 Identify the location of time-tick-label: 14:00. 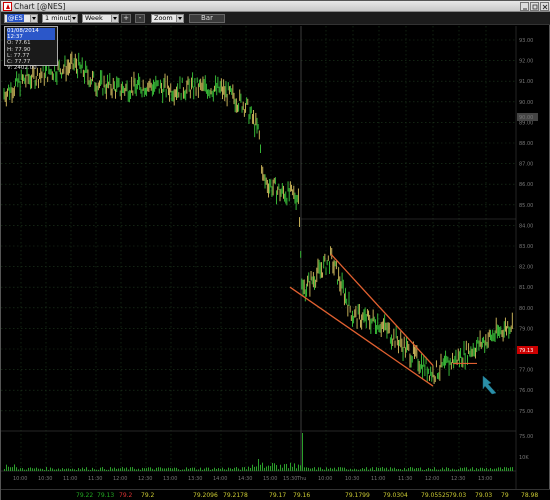
(220, 479).